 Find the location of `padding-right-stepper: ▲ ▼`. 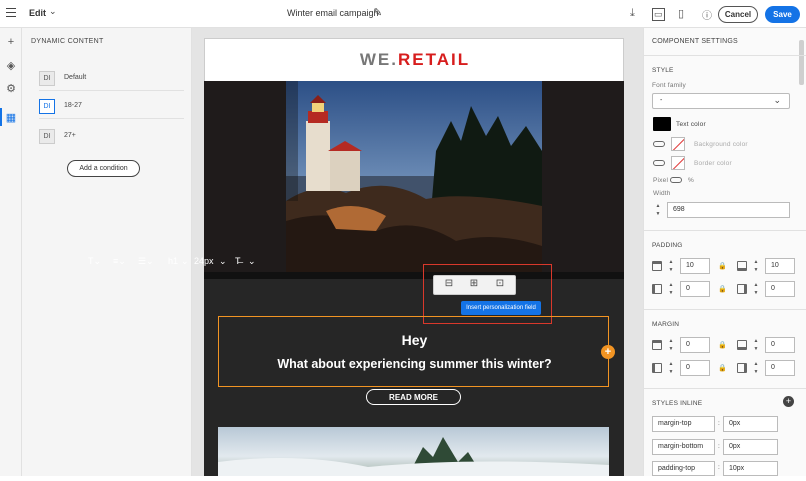

padding-right-stepper: ▲ ▼ is located at coordinates (756, 289).